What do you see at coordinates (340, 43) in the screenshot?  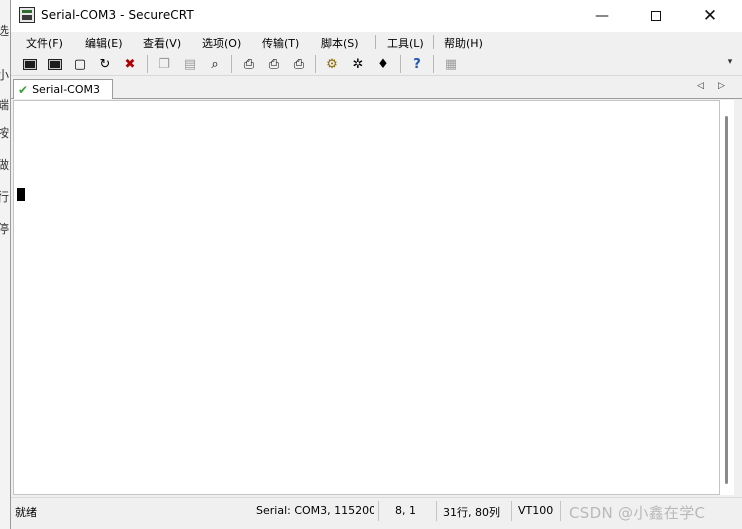 I see `menu-script: 脚本(S)` at bounding box center [340, 43].